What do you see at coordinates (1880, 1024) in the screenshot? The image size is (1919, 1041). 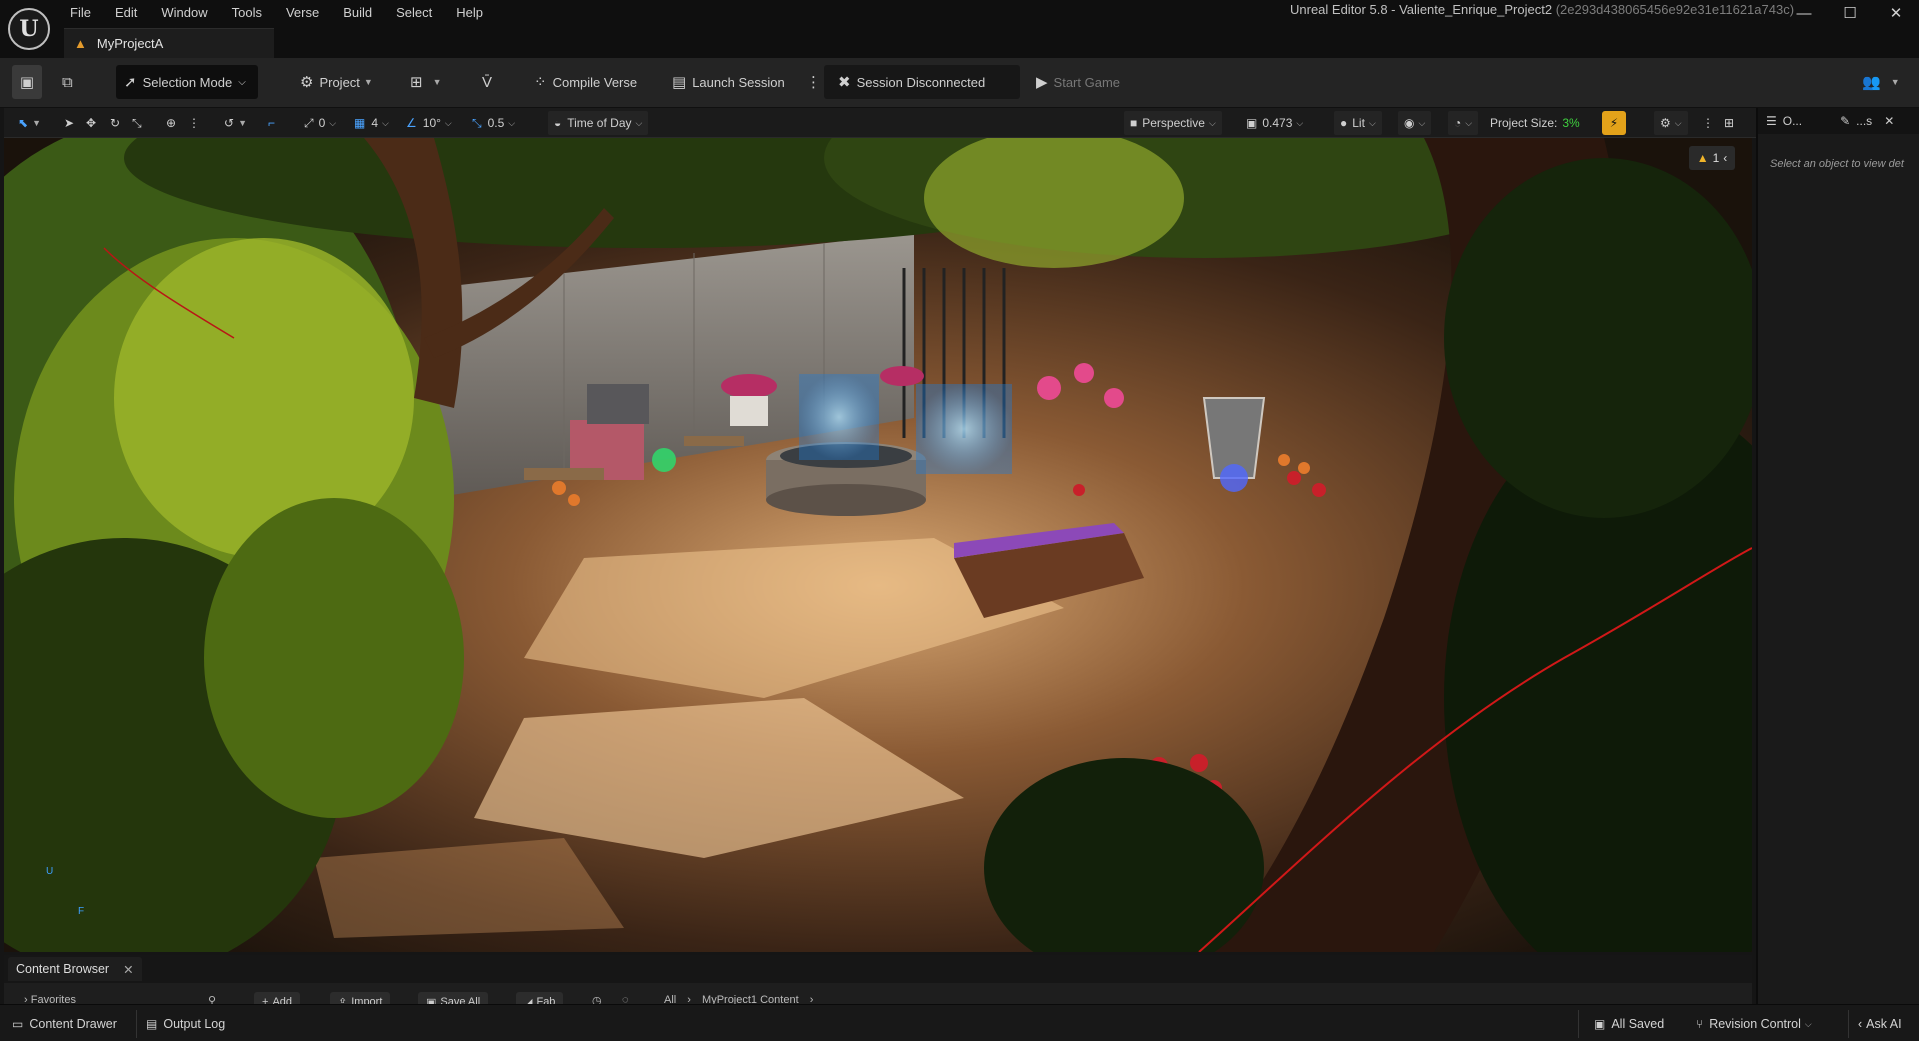 I see `ask-ai-button: ‹ Ask AI` at bounding box center [1880, 1024].